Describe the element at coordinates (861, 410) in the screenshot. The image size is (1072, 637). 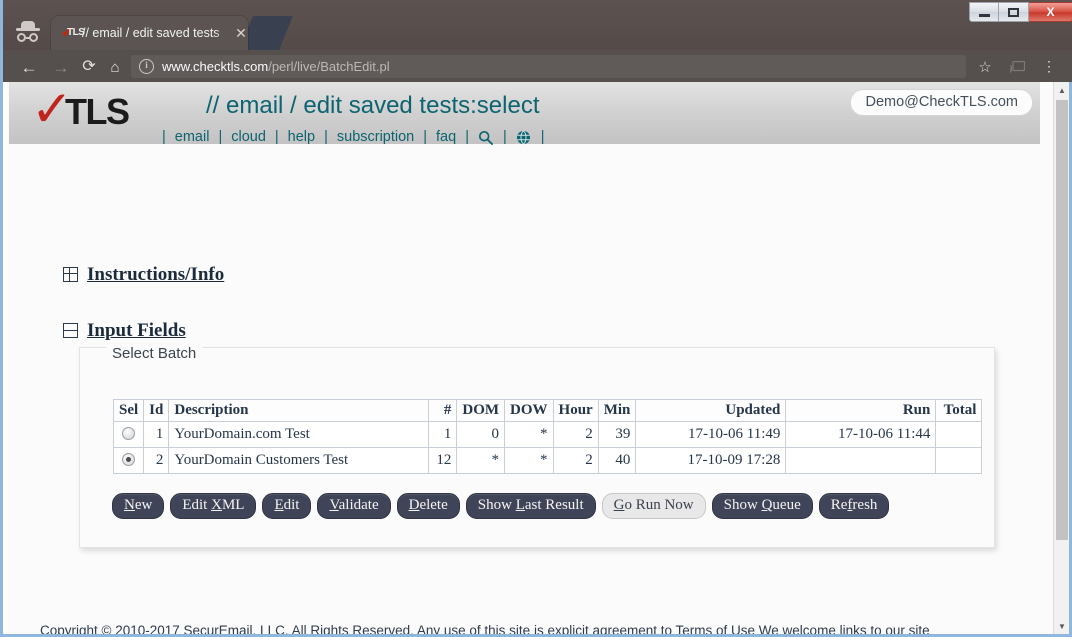
I see `col-run: Run` at that location.